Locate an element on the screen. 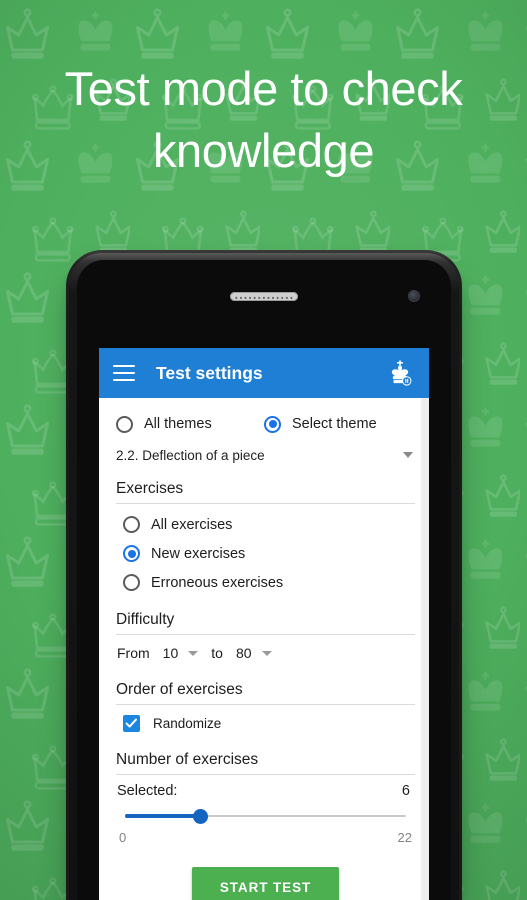 Image resolution: width=527 pixels, height=900 pixels. hamburger-menu-icon is located at coordinates (124, 373).